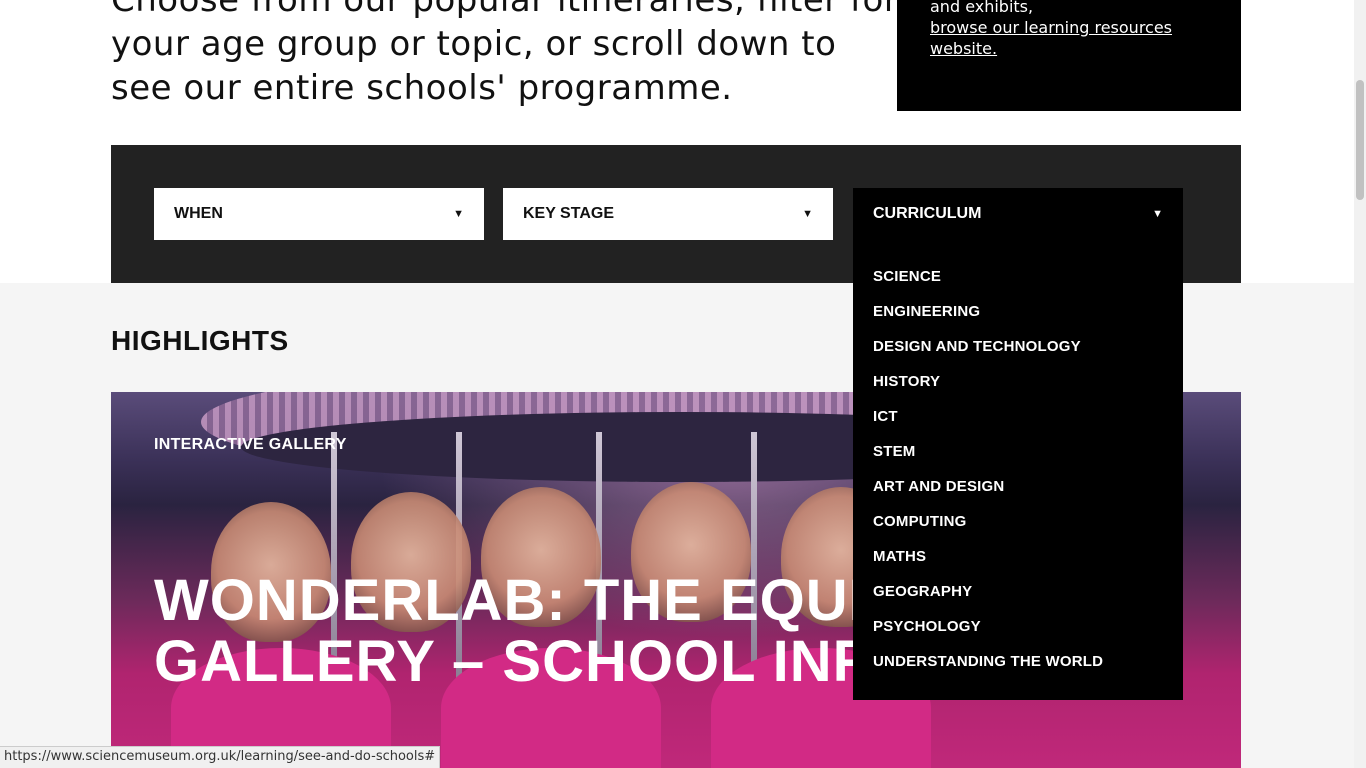  I want to click on scrollbar-thumb, so click(1360, 140).